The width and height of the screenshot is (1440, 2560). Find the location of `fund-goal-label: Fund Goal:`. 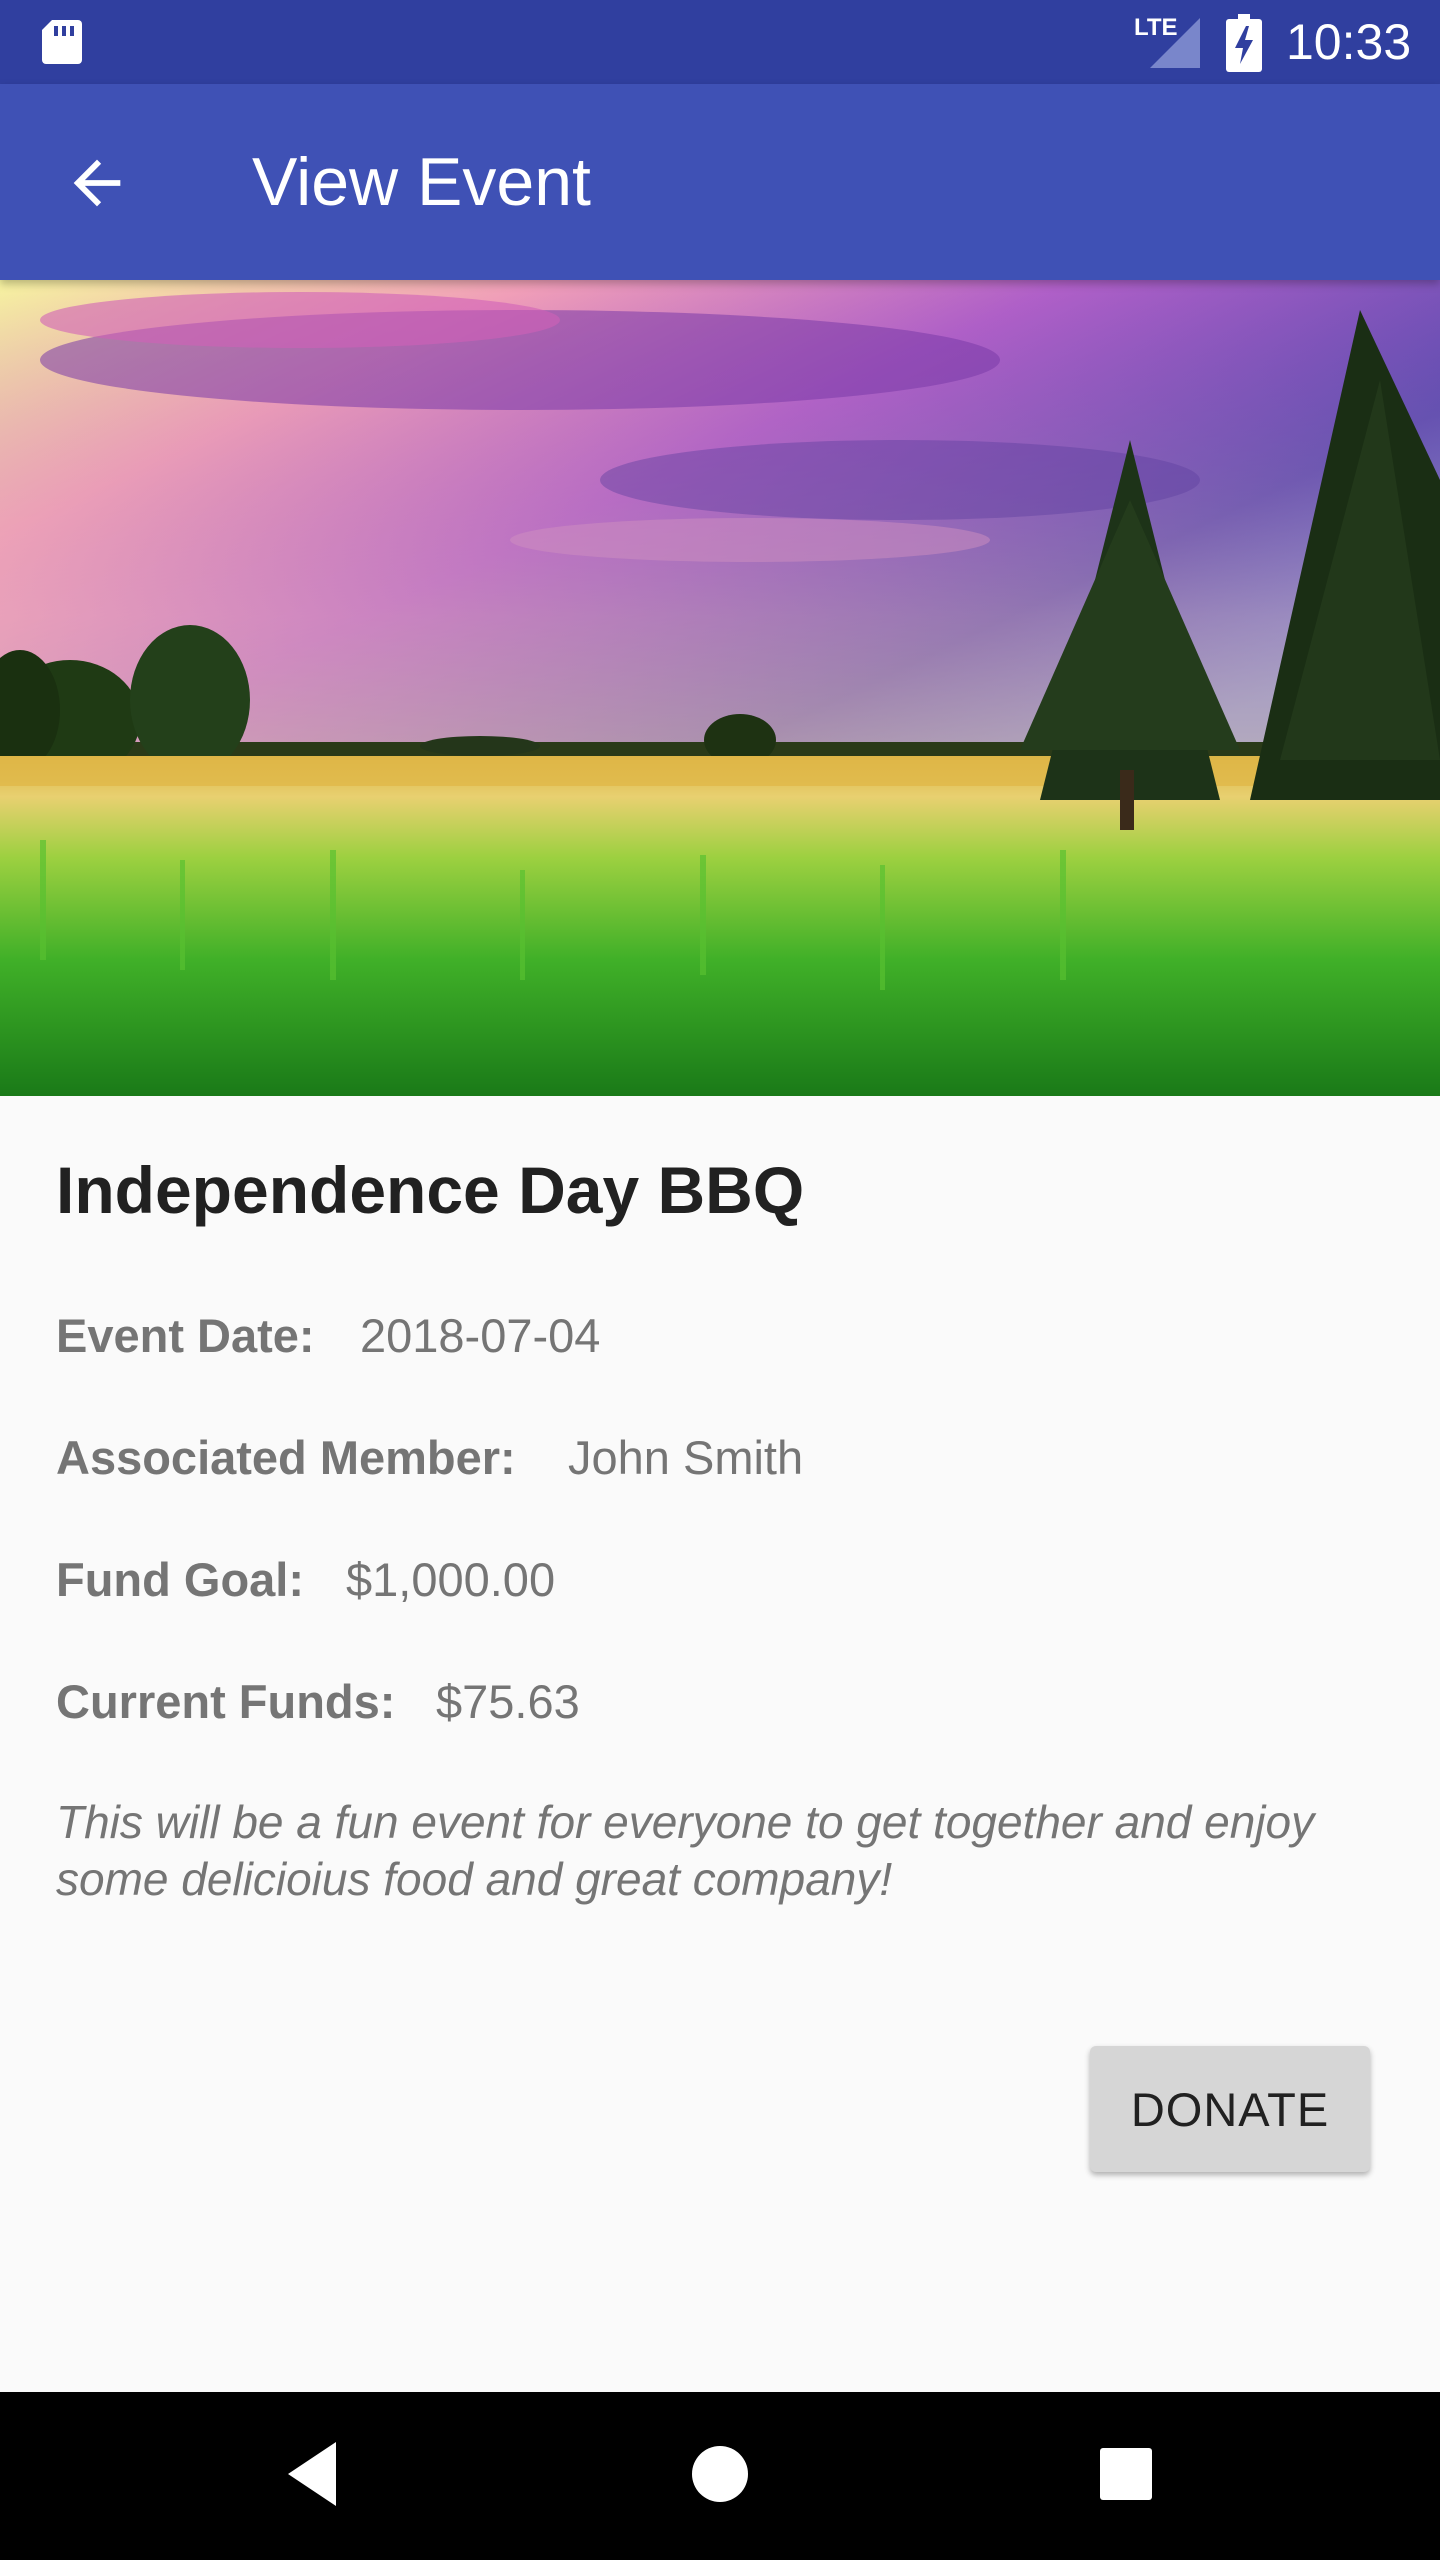

fund-goal-label: Fund Goal: is located at coordinates (180, 1579).